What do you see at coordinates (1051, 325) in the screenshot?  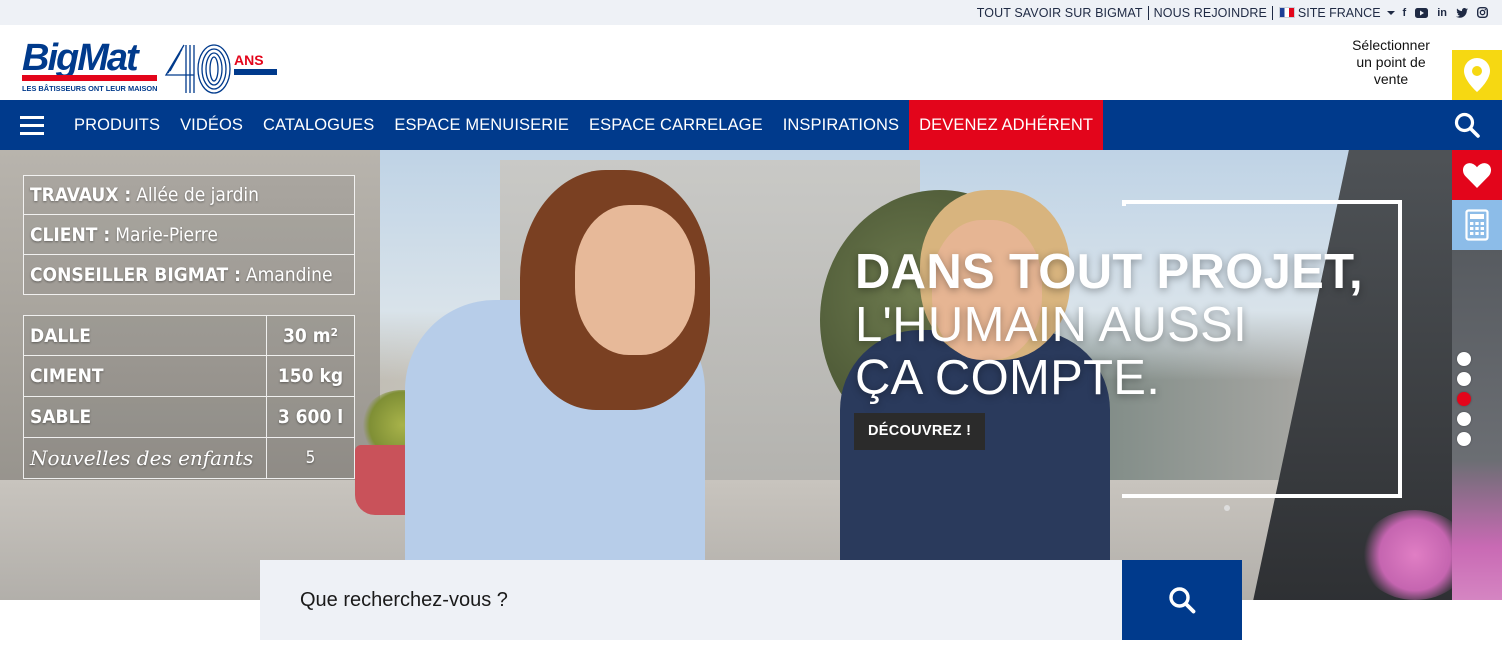 I see `hero-title-line: L'HUMAIN AUSSI` at bounding box center [1051, 325].